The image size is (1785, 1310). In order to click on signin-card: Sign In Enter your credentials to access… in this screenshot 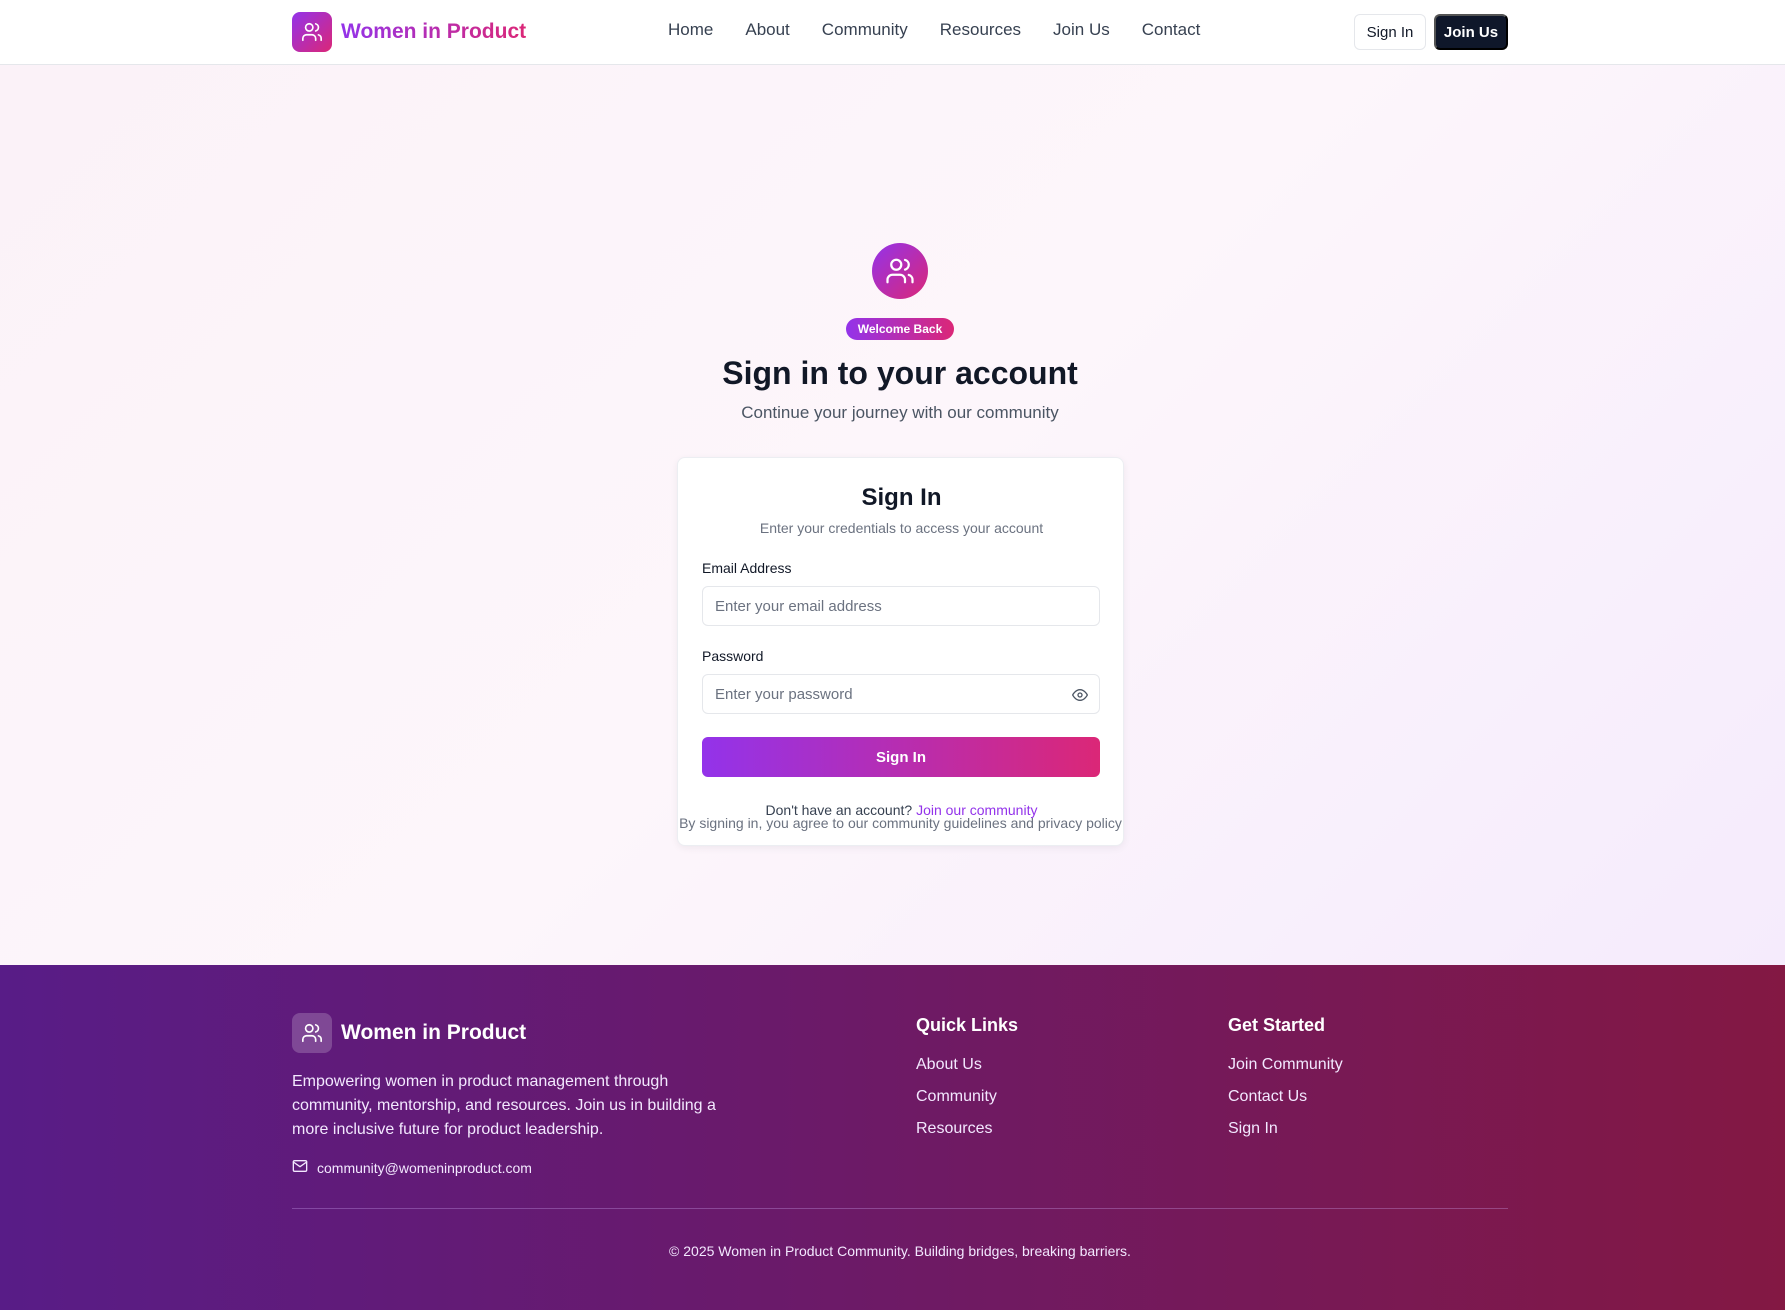, I will do `click(900, 651)`.